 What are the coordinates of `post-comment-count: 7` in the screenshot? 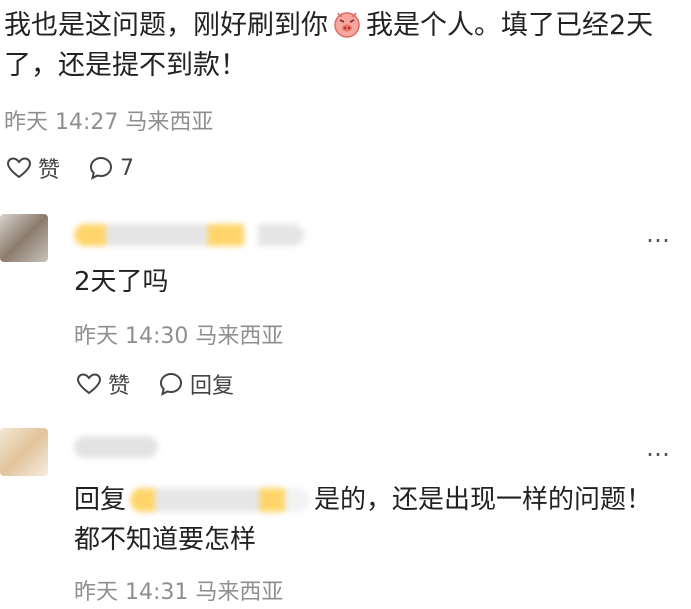 It's located at (127, 168).